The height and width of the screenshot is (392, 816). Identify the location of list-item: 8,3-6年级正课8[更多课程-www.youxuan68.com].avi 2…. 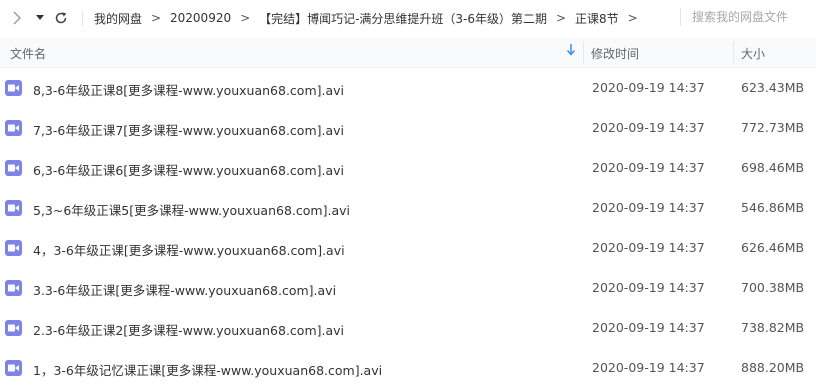
(408, 88).